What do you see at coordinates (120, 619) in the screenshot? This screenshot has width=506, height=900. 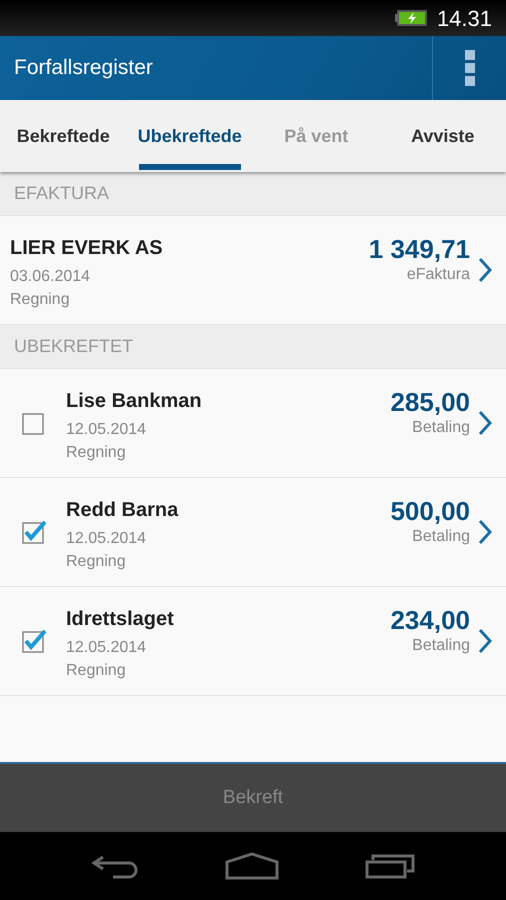 I see `payee-name: Idrettslaget` at bounding box center [120, 619].